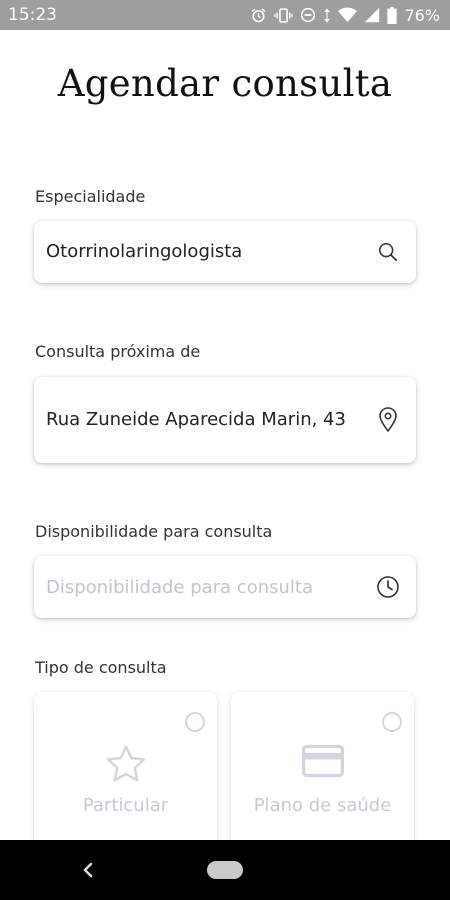 The image size is (450, 900). Describe the element at coordinates (154, 531) in the screenshot. I see `availability-label: Disponibilidade para consulta` at that location.